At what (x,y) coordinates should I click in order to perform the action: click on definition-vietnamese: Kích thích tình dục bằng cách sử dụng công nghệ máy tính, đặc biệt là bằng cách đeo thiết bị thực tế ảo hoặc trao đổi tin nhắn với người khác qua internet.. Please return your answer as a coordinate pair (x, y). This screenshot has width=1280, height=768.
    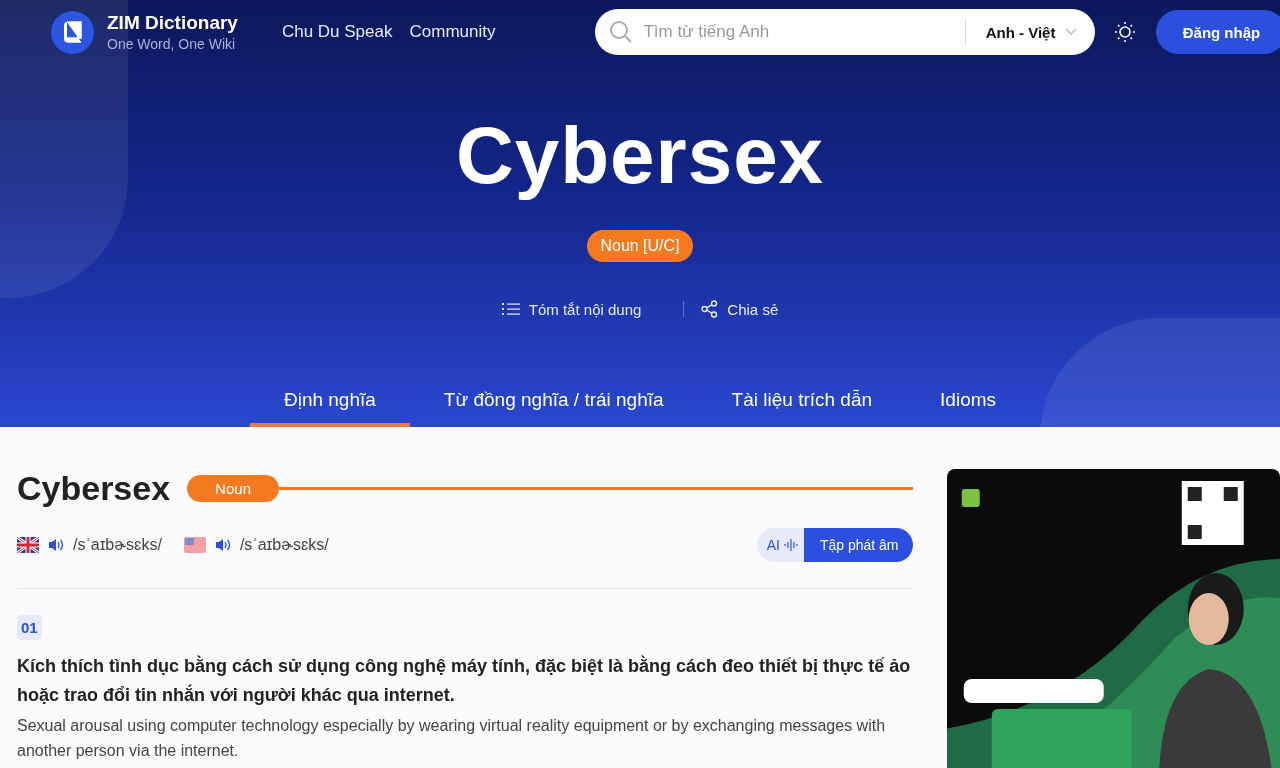
    Looking at the image, I should click on (464, 680).